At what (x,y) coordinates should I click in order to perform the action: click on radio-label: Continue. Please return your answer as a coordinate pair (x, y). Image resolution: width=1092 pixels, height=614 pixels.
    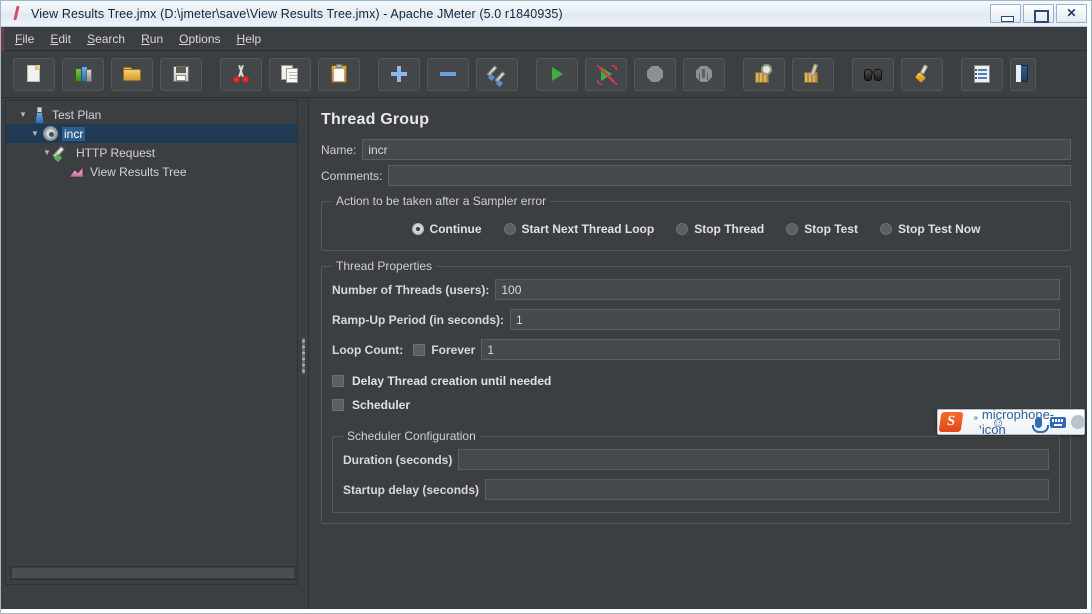
    Looking at the image, I should click on (455, 229).